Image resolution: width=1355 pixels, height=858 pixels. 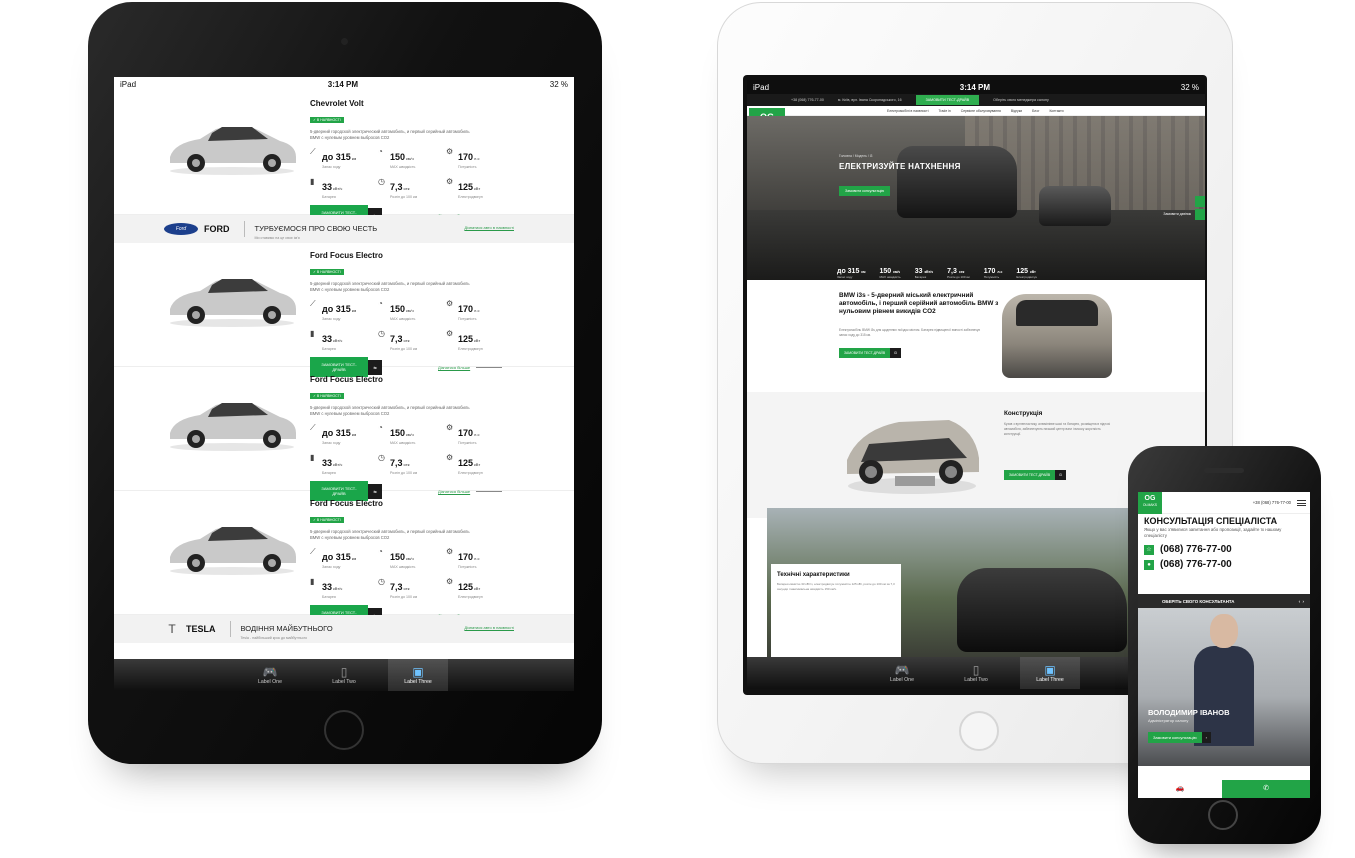 What do you see at coordinates (201, 629) in the screenshot?
I see `brand-name: TESLA` at bounding box center [201, 629].